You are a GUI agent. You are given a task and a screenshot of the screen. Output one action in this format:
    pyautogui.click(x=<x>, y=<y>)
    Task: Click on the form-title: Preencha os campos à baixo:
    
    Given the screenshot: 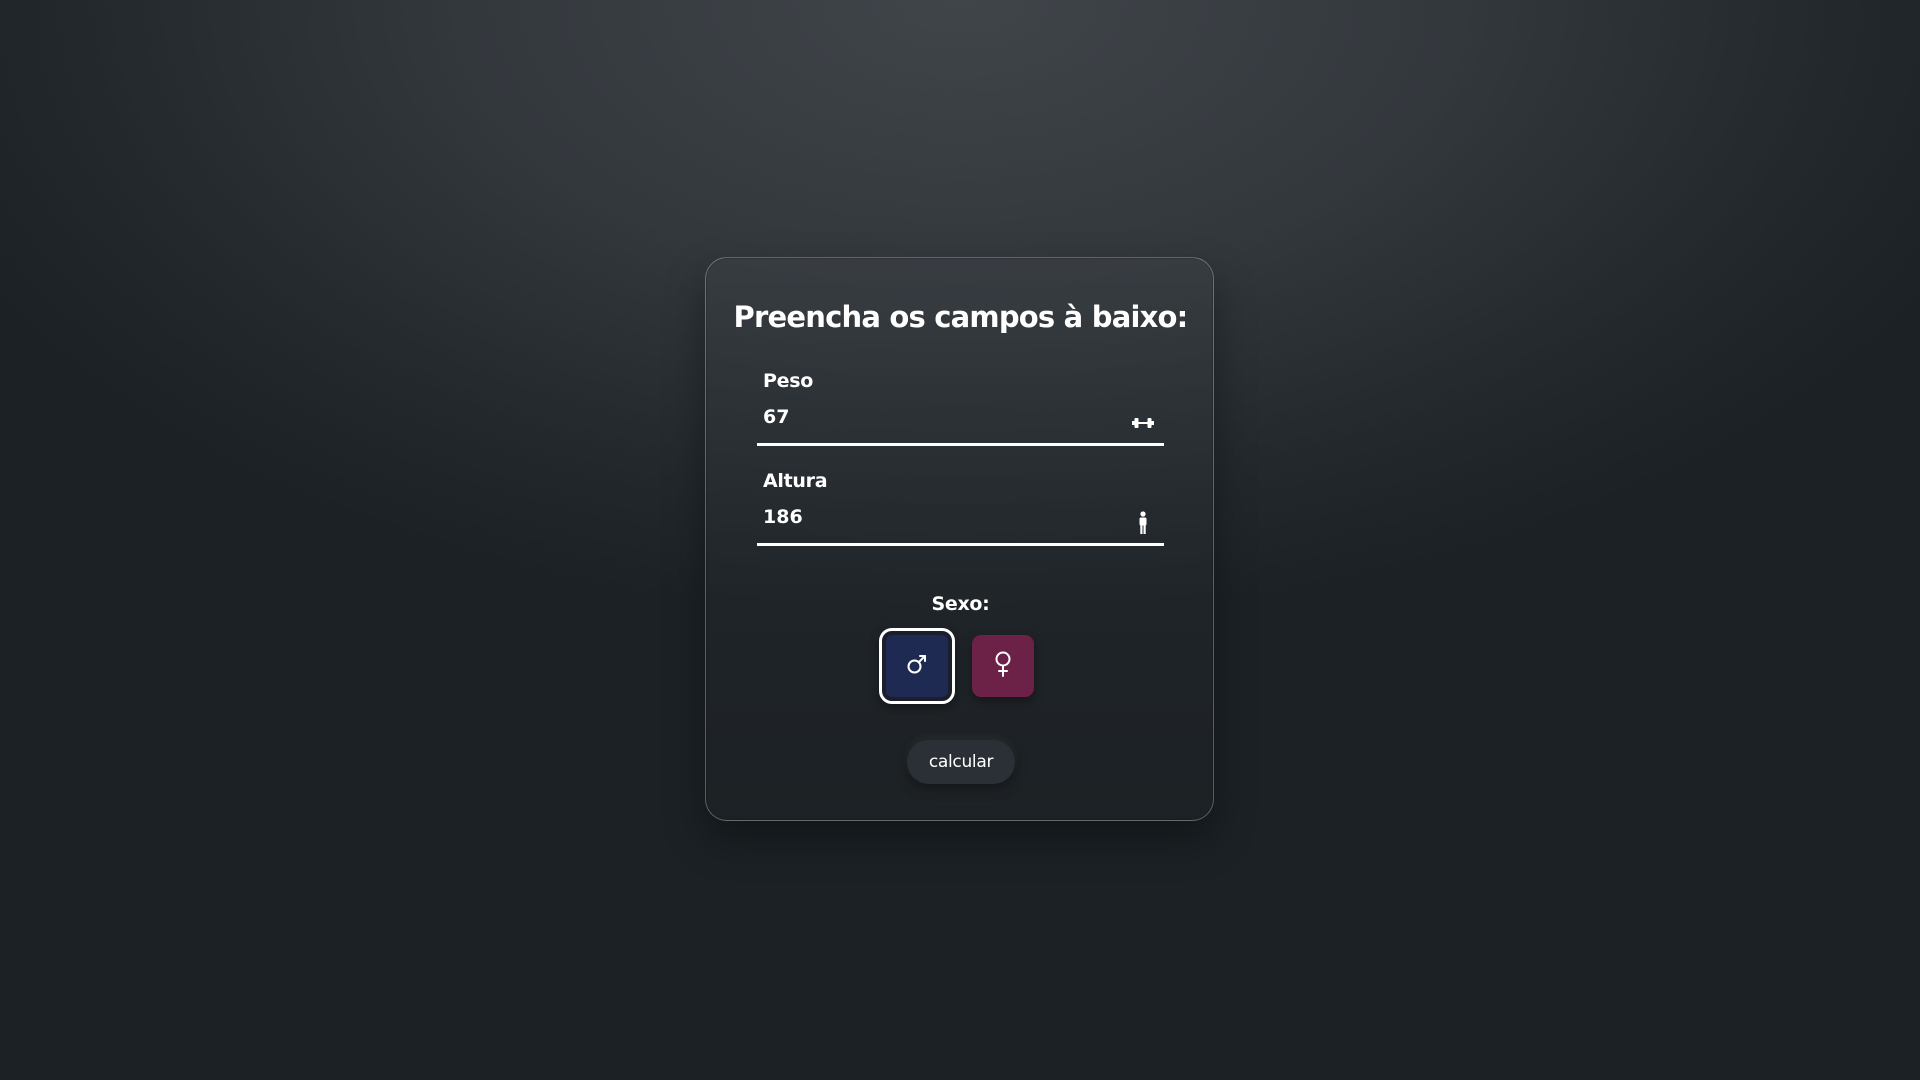 What is the action you would take?
    pyautogui.click(x=961, y=317)
    